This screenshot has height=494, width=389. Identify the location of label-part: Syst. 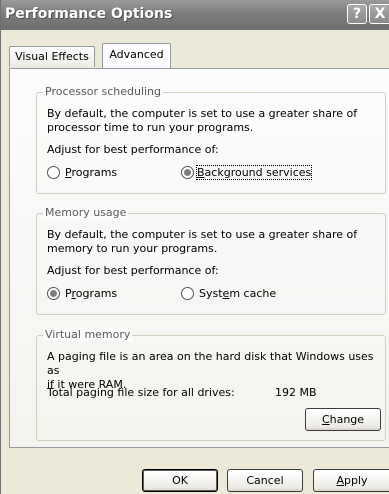
(211, 293).